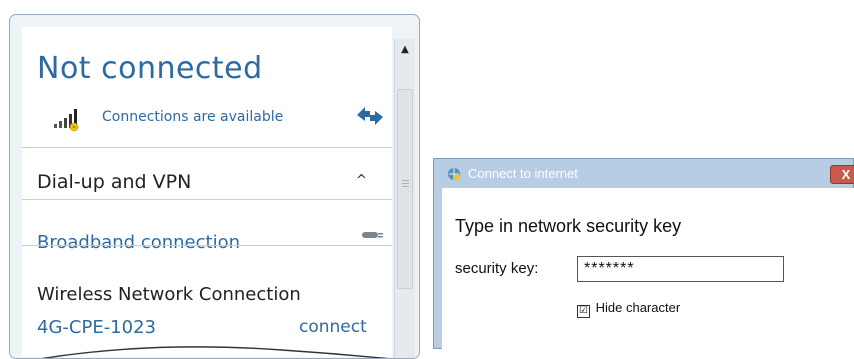 This screenshot has width=854, height=359. Describe the element at coordinates (583, 311) in the screenshot. I see `hide-character-checkbox: ☑` at that location.